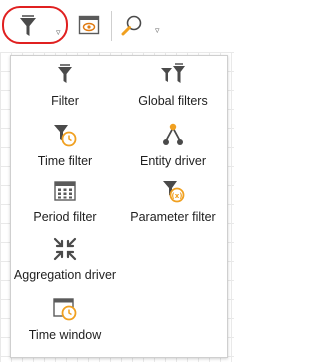 This screenshot has width=320, height=362. I want to click on view-window-icon, so click(89, 25).